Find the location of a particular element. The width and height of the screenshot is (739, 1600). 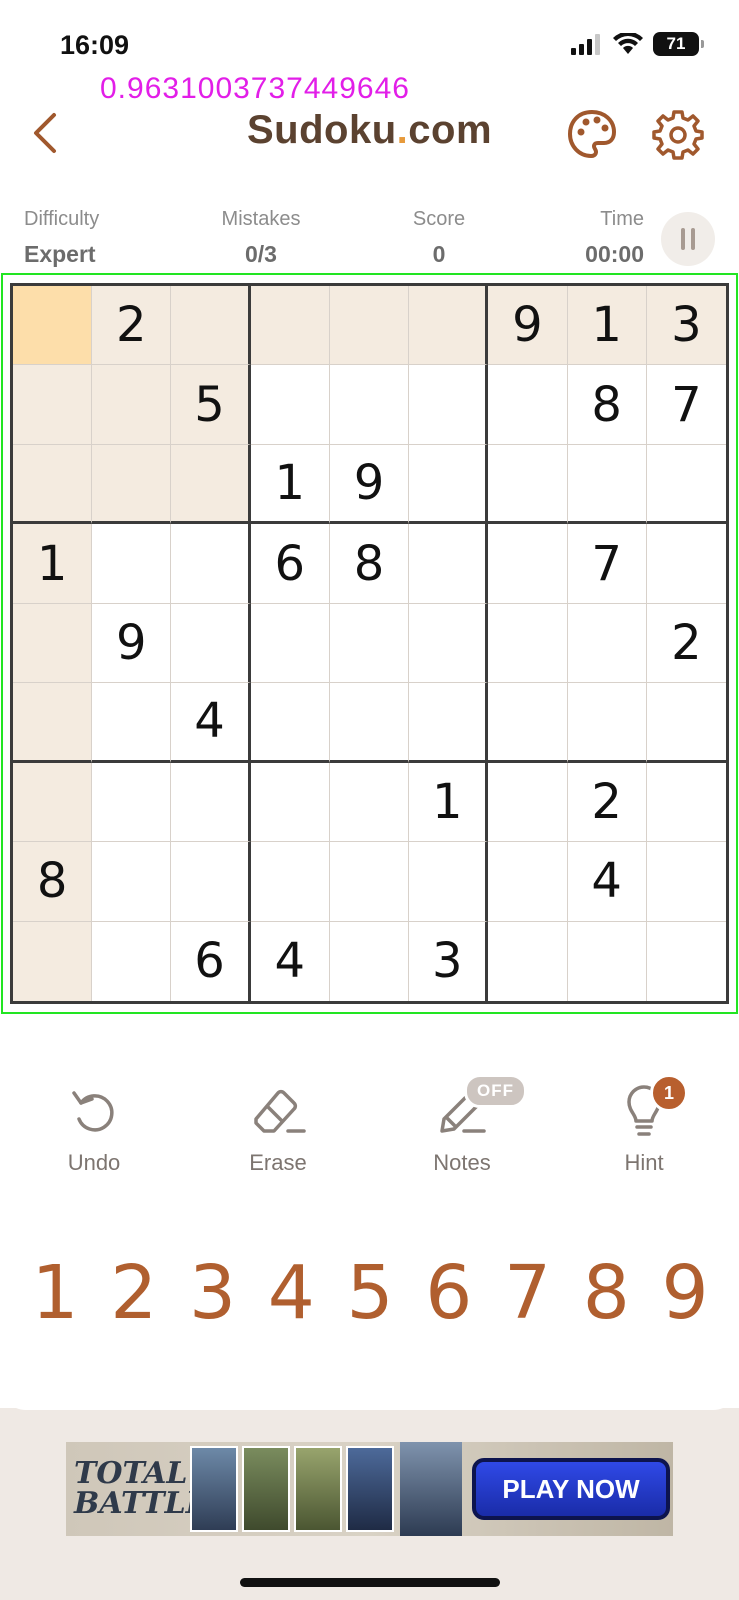

undo-button: Undo is located at coordinates (94, 1128).